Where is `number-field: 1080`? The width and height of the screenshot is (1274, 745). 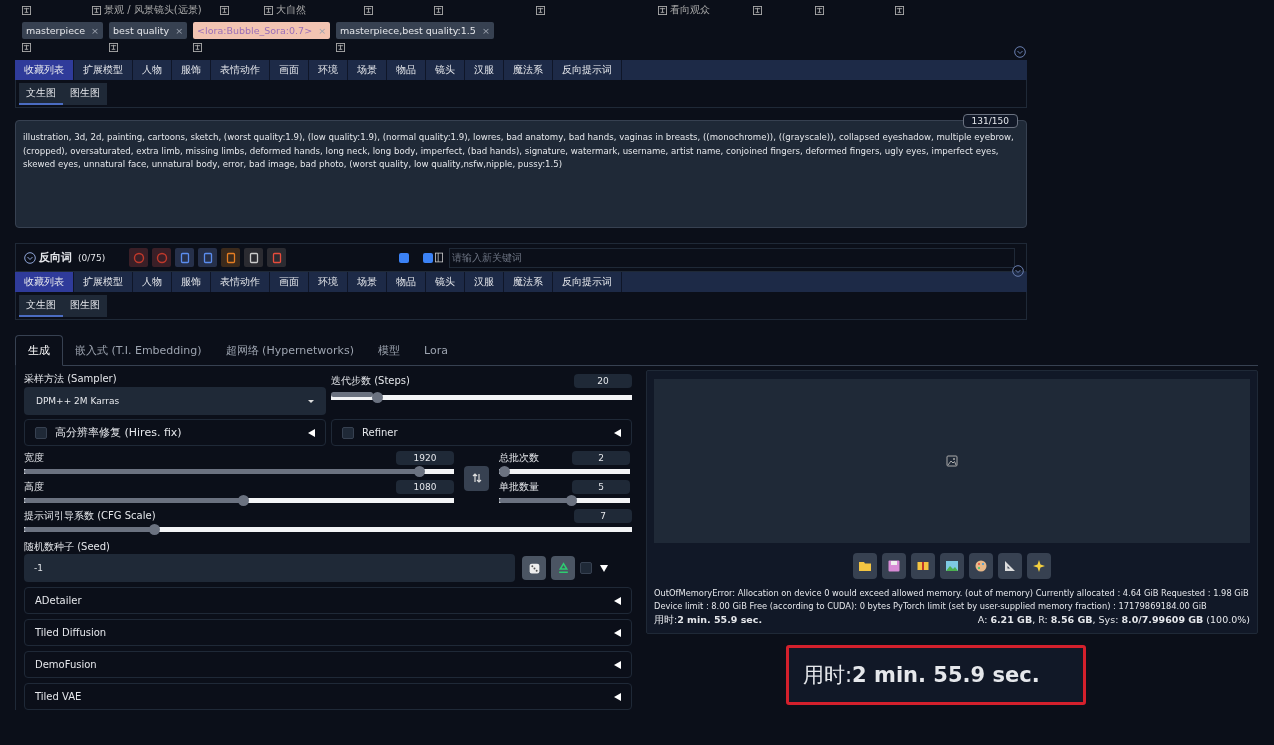 number-field: 1080 is located at coordinates (425, 486).